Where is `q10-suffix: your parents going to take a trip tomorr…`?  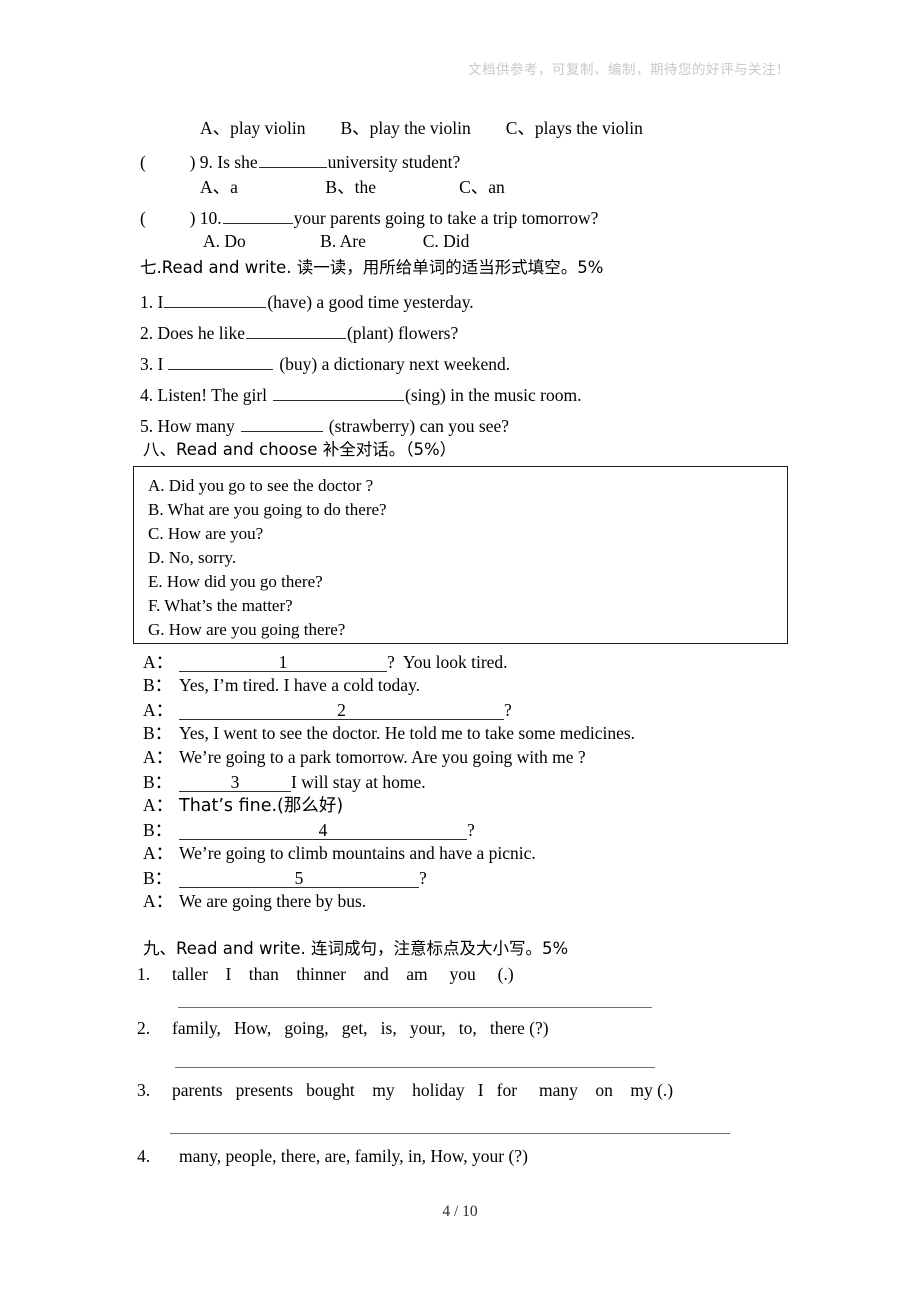
q10-suffix: your parents going to take a trip tomorr… is located at coordinates (446, 217).